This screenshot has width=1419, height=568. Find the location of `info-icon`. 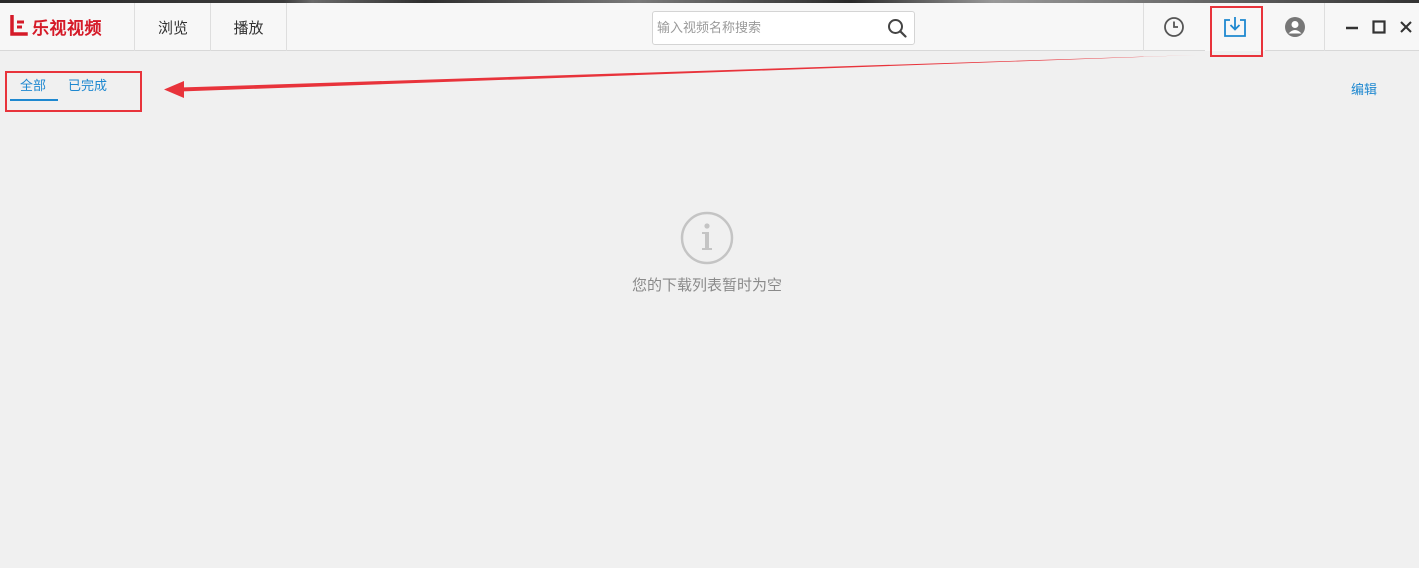

info-icon is located at coordinates (707, 238).